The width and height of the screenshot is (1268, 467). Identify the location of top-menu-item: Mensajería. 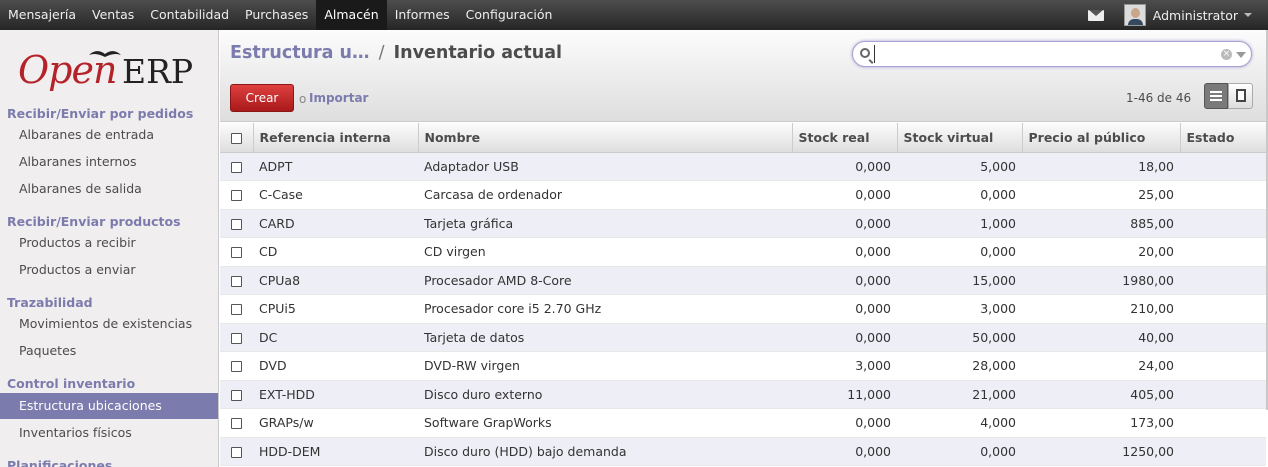
(42, 15).